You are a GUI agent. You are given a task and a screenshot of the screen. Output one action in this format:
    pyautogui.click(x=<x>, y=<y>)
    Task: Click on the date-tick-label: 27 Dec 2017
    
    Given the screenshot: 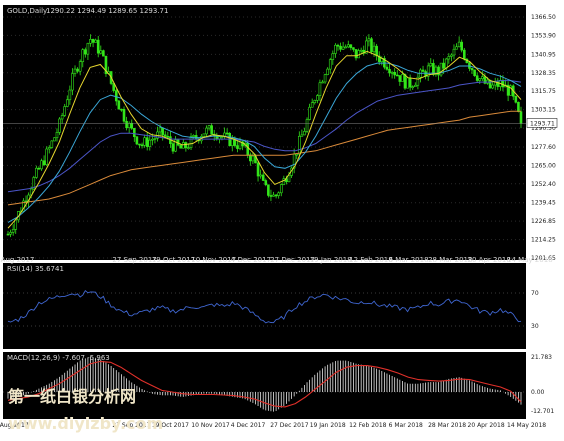 What is the action you would take?
    pyautogui.click(x=292, y=260)
    